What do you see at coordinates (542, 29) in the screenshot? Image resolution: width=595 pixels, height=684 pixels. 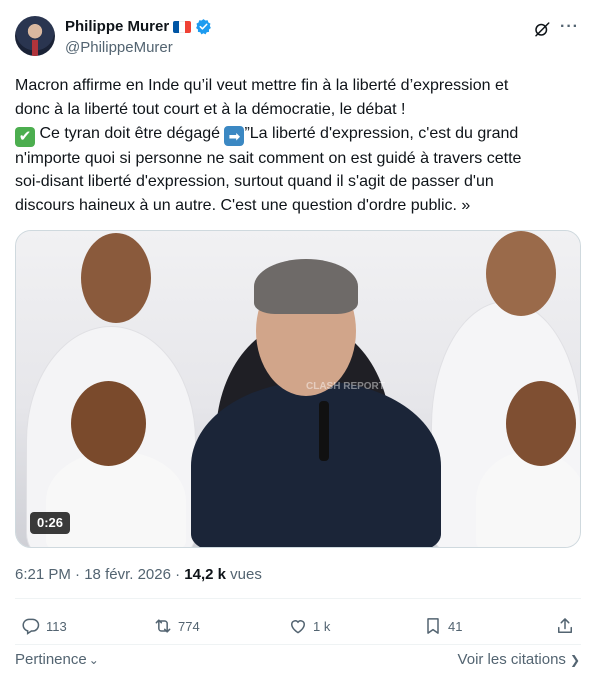 I see `grok-icon` at bounding box center [542, 29].